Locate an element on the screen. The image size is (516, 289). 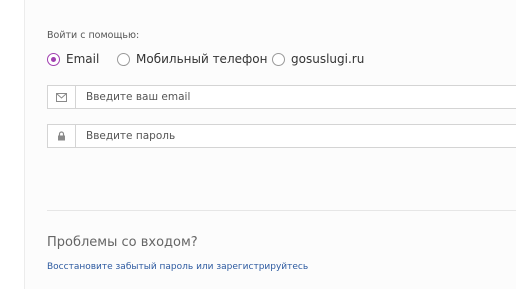
email-field-group is located at coordinates (281, 97).